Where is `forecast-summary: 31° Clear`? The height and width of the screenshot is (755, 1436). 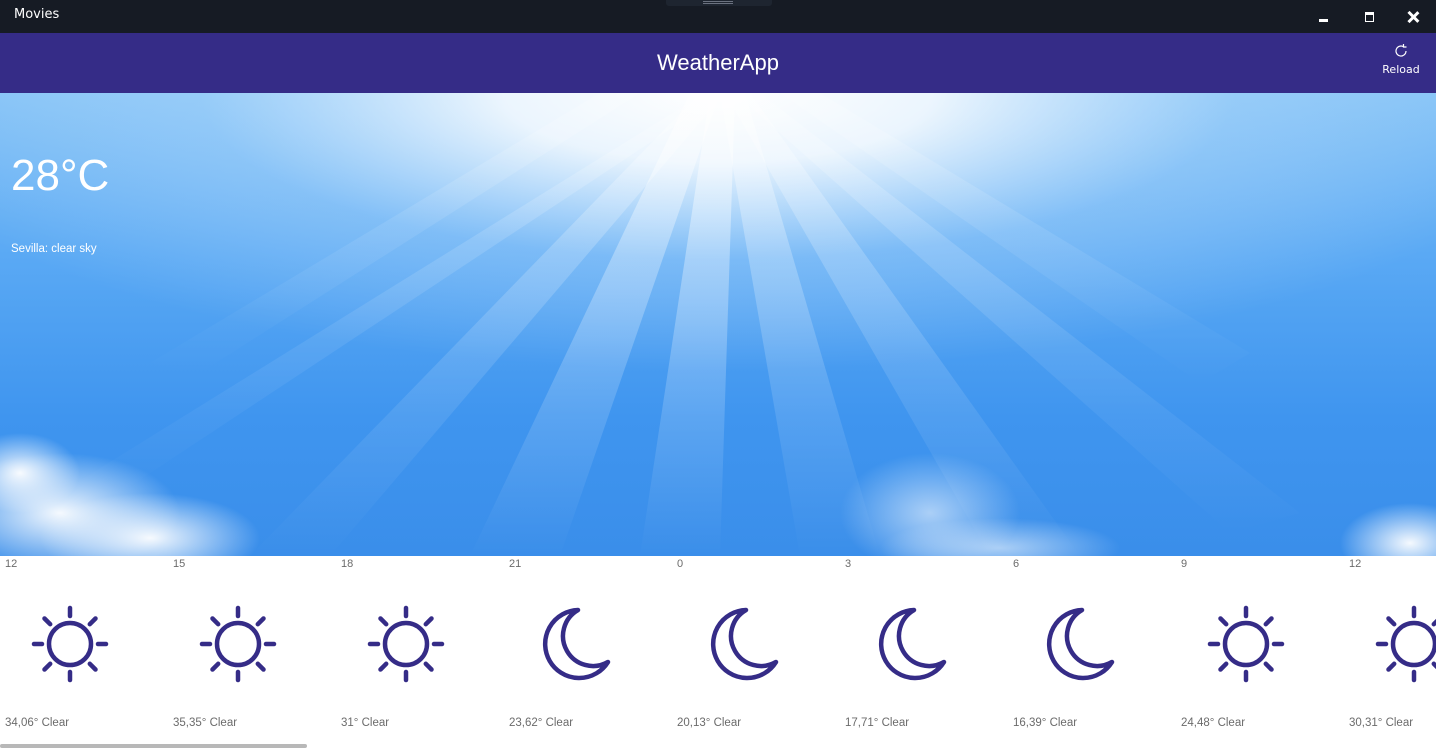 forecast-summary: 31° Clear is located at coordinates (365, 723).